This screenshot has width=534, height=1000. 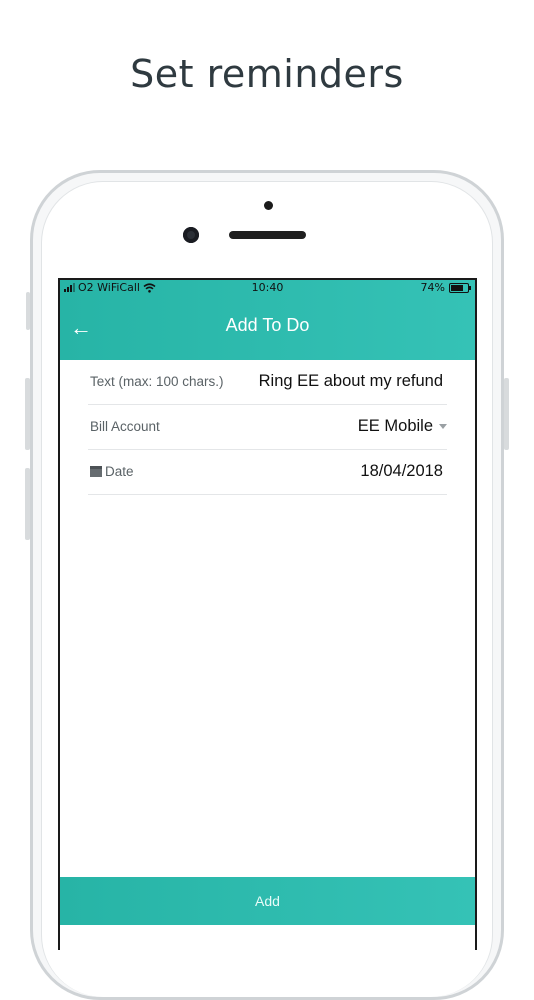 What do you see at coordinates (267, 901) in the screenshot?
I see `add-button: Add` at bounding box center [267, 901].